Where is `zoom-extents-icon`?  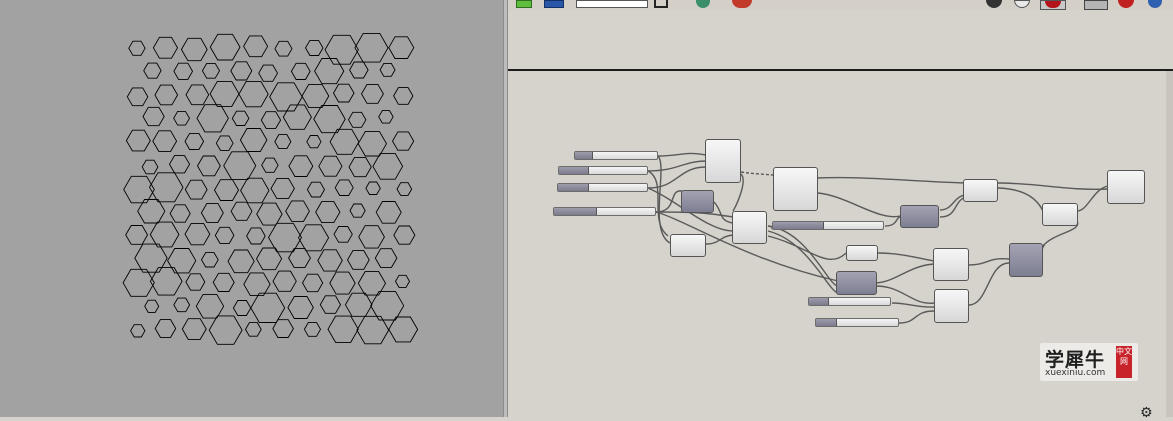 zoom-extents-icon is located at coordinates (661, 4).